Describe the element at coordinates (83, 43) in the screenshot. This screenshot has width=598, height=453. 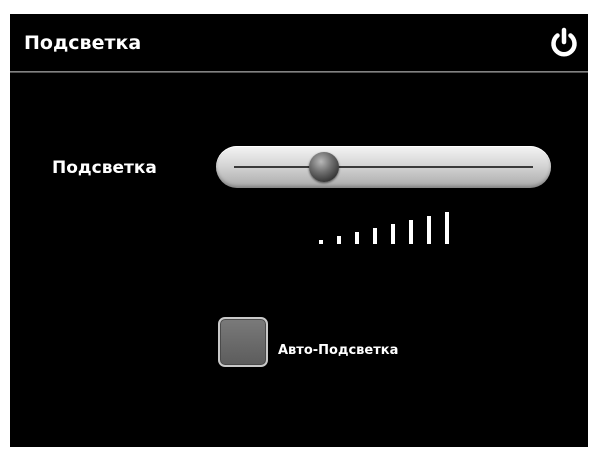
I see `page-title: Подсветка` at that location.